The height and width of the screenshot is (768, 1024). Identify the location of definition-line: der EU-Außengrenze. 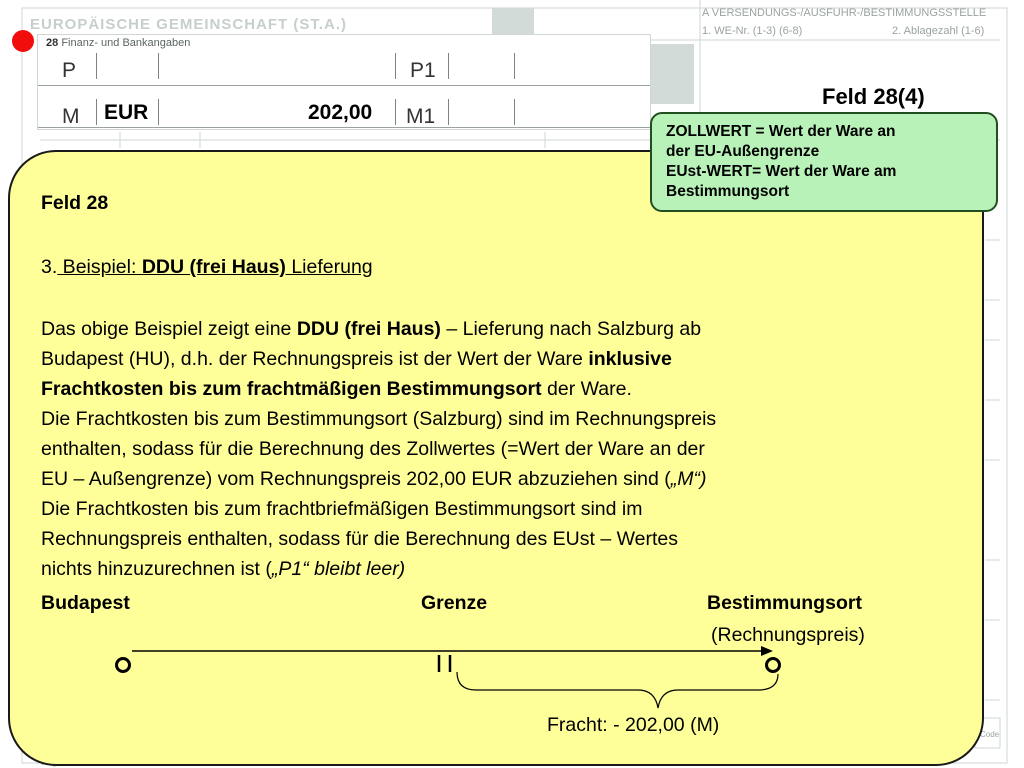
(743, 151).